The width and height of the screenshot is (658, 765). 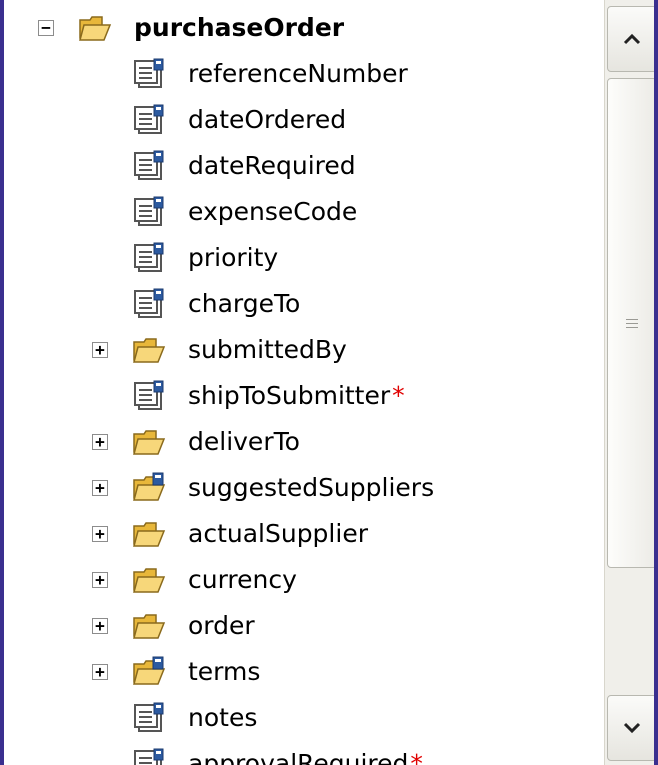 I want to click on node-name: order, so click(x=221, y=625).